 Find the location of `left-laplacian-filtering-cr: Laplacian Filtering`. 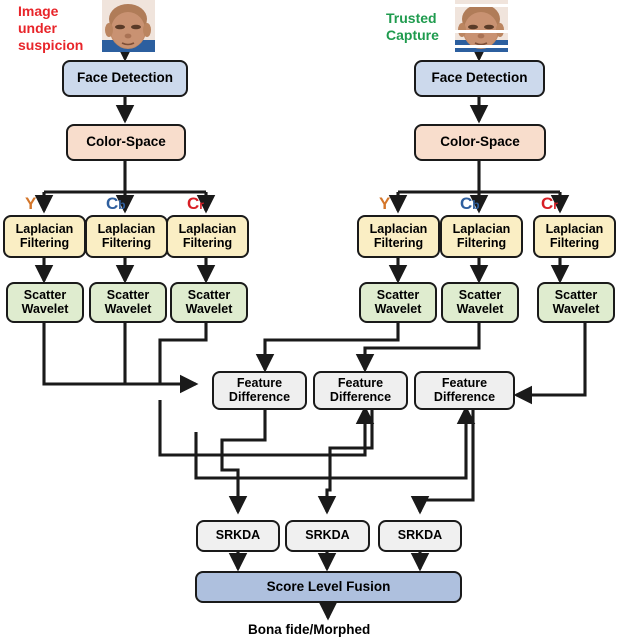

left-laplacian-filtering-cr: Laplacian Filtering is located at coordinates (207, 236).